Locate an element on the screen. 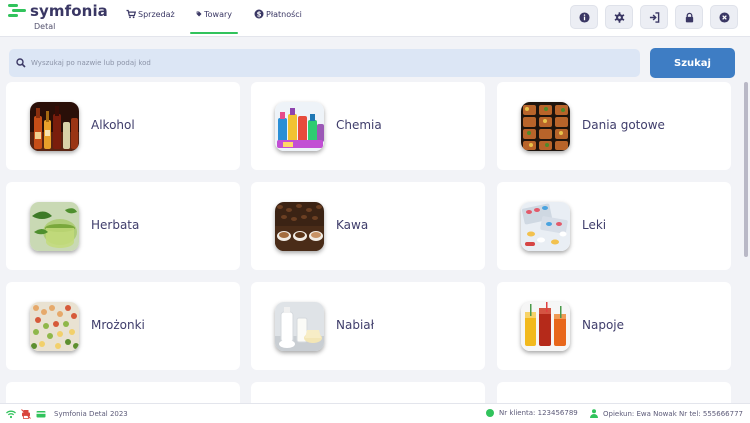 The image size is (750, 423). category-label: Napoje is located at coordinates (603, 325).